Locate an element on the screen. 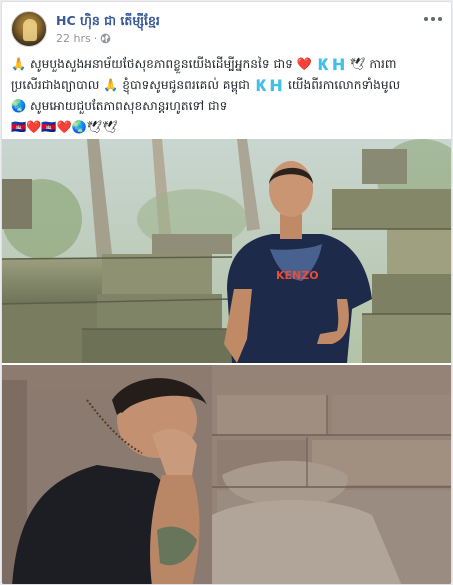 The width and height of the screenshot is (453, 585). post-meta: 22 hrs · is located at coordinates (83, 38).